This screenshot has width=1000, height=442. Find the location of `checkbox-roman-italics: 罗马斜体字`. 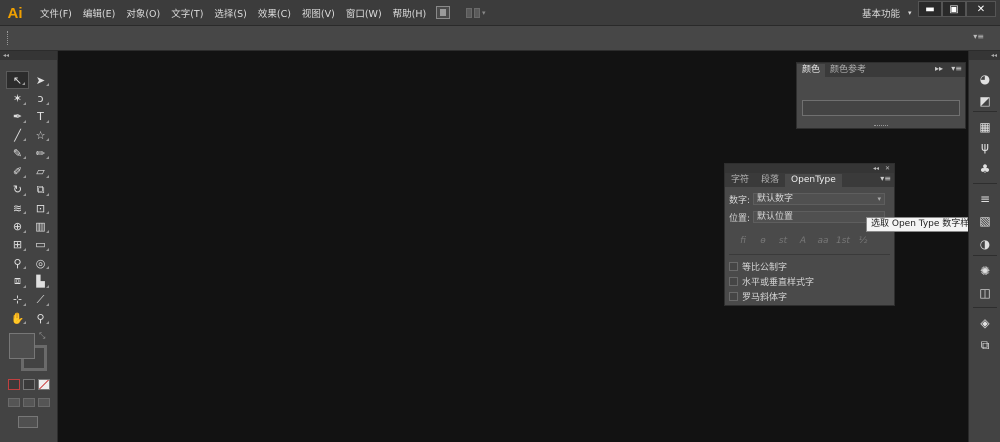

checkbox-roman-italics: 罗马斜体字 is located at coordinates (758, 296).